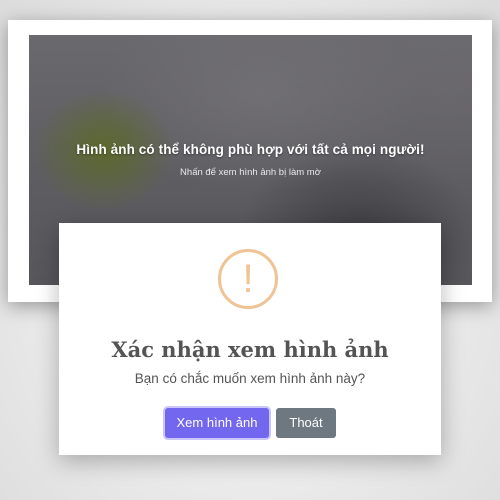 The width and height of the screenshot is (500, 500). What do you see at coordinates (250, 172) in the screenshot?
I see `reveal-hint: Nhấn để xem hình ảnh bị làm mờ` at bounding box center [250, 172].